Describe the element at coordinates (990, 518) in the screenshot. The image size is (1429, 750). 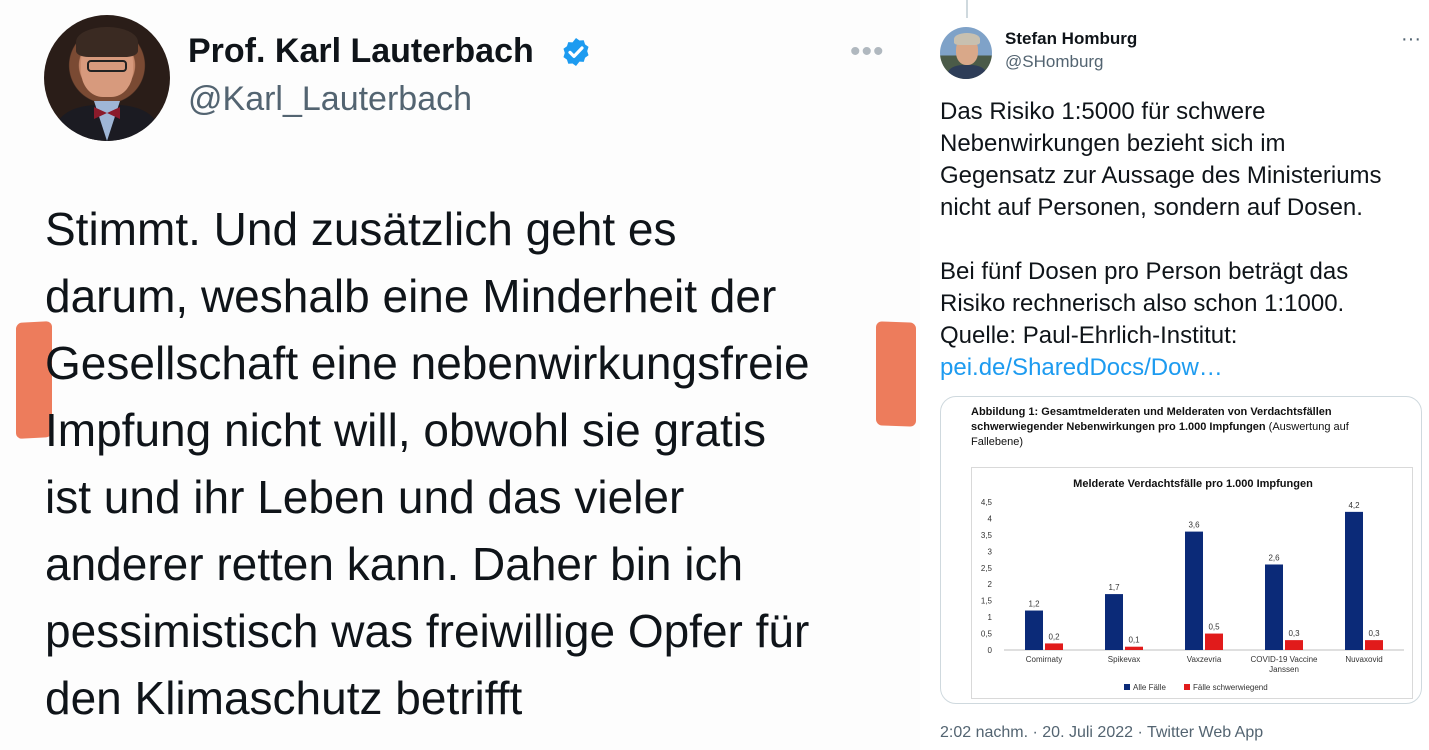
I see `y-tick-label: 4` at that location.